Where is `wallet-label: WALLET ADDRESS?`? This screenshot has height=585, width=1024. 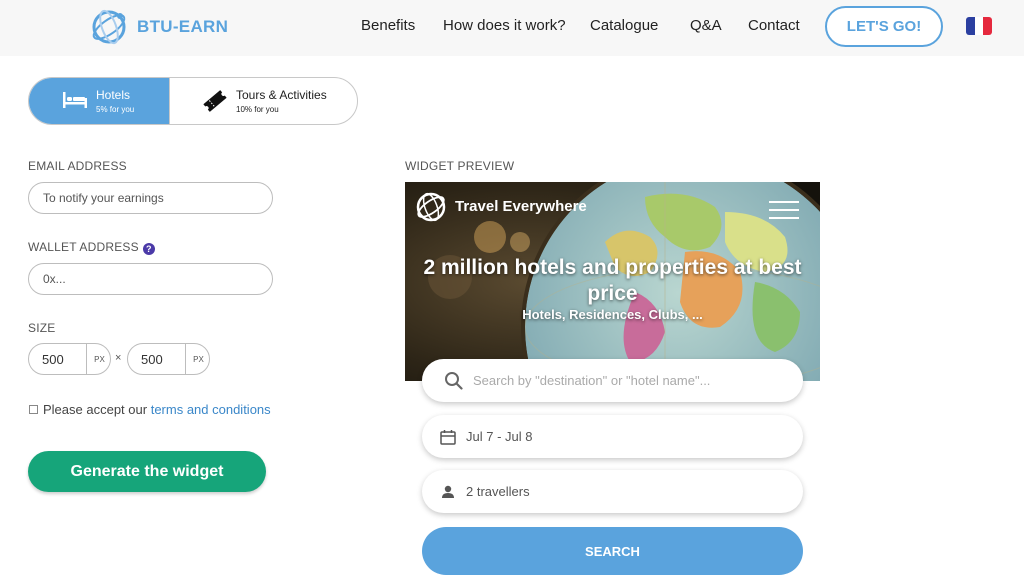
wallet-label: WALLET ADDRESS? is located at coordinates (91, 247).